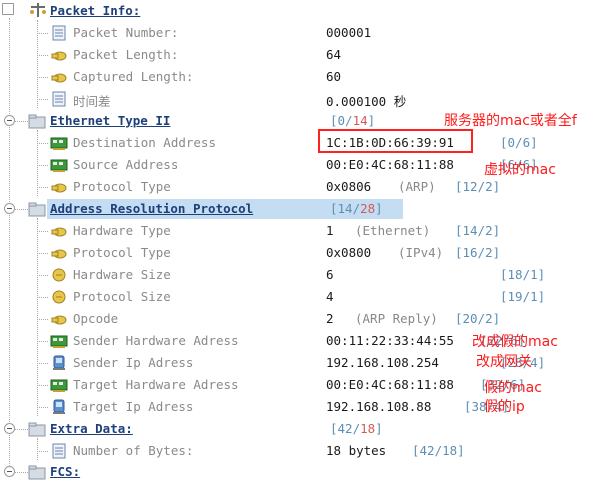 The image size is (612, 483). What do you see at coordinates (156, 340) in the screenshot?
I see `field-name: Sender Hardware Adress` at bounding box center [156, 340].